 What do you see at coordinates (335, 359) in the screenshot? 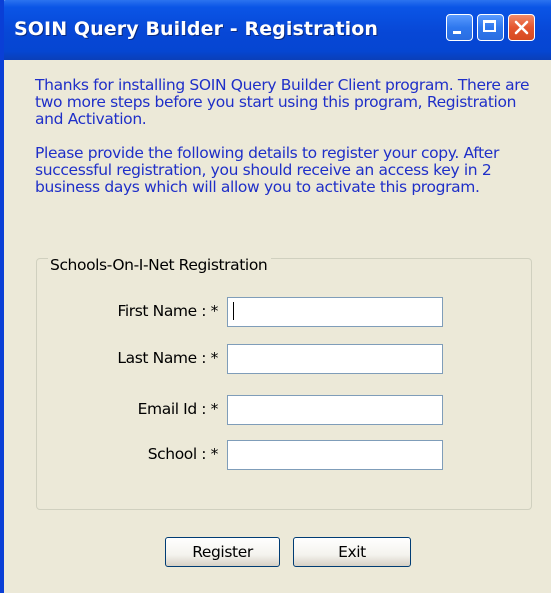
I see `last-name-input` at bounding box center [335, 359].